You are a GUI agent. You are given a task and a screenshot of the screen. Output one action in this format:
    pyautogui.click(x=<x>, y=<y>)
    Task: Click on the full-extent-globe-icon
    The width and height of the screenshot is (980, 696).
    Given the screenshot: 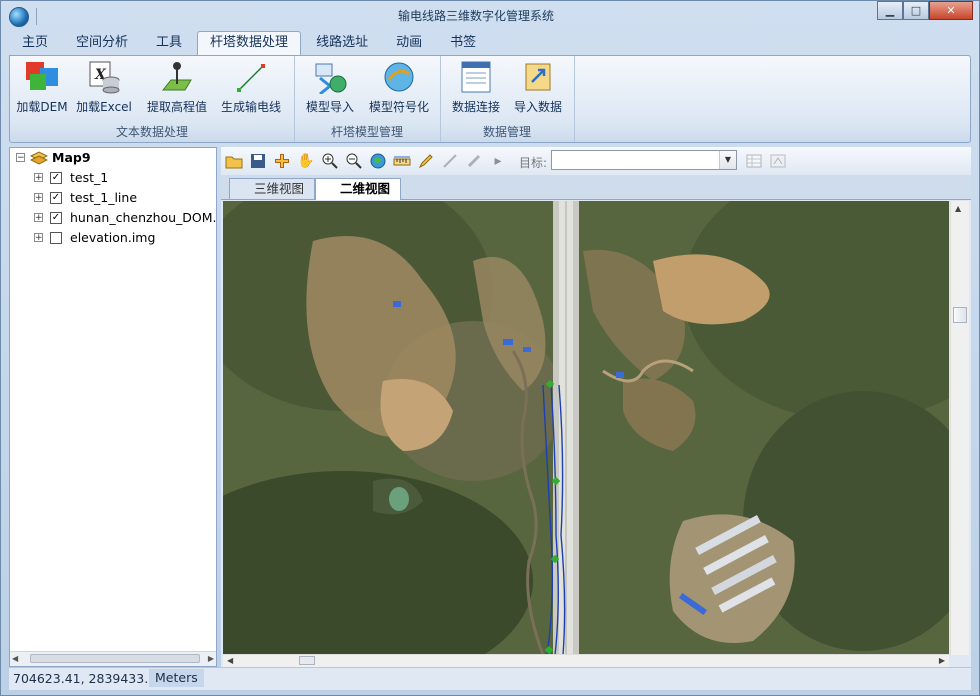 What is the action you would take?
    pyautogui.click(x=378, y=161)
    